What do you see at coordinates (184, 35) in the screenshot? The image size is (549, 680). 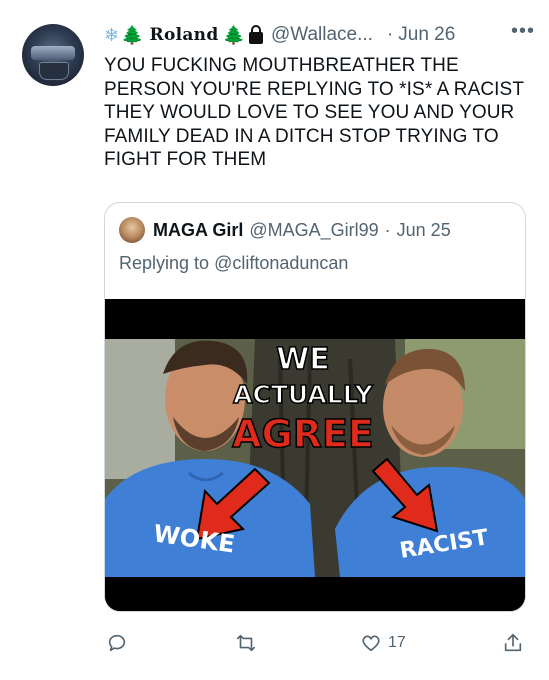 I see `display-name: Roland` at bounding box center [184, 35].